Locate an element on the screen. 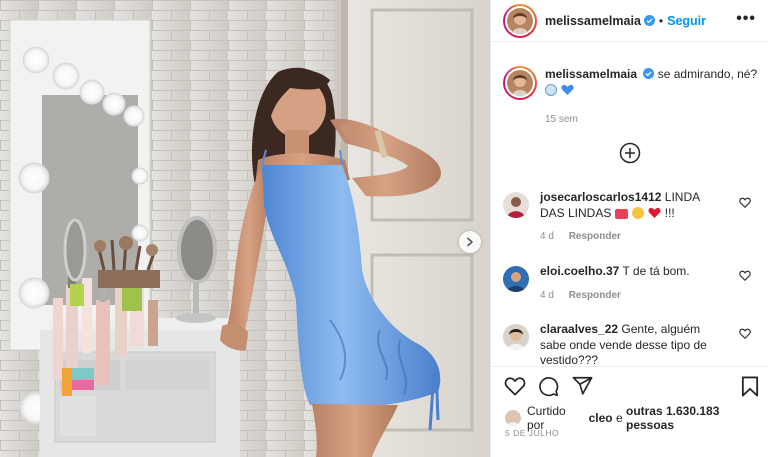  comment-username: eloi.coelho.37 is located at coordinates (579, 271).